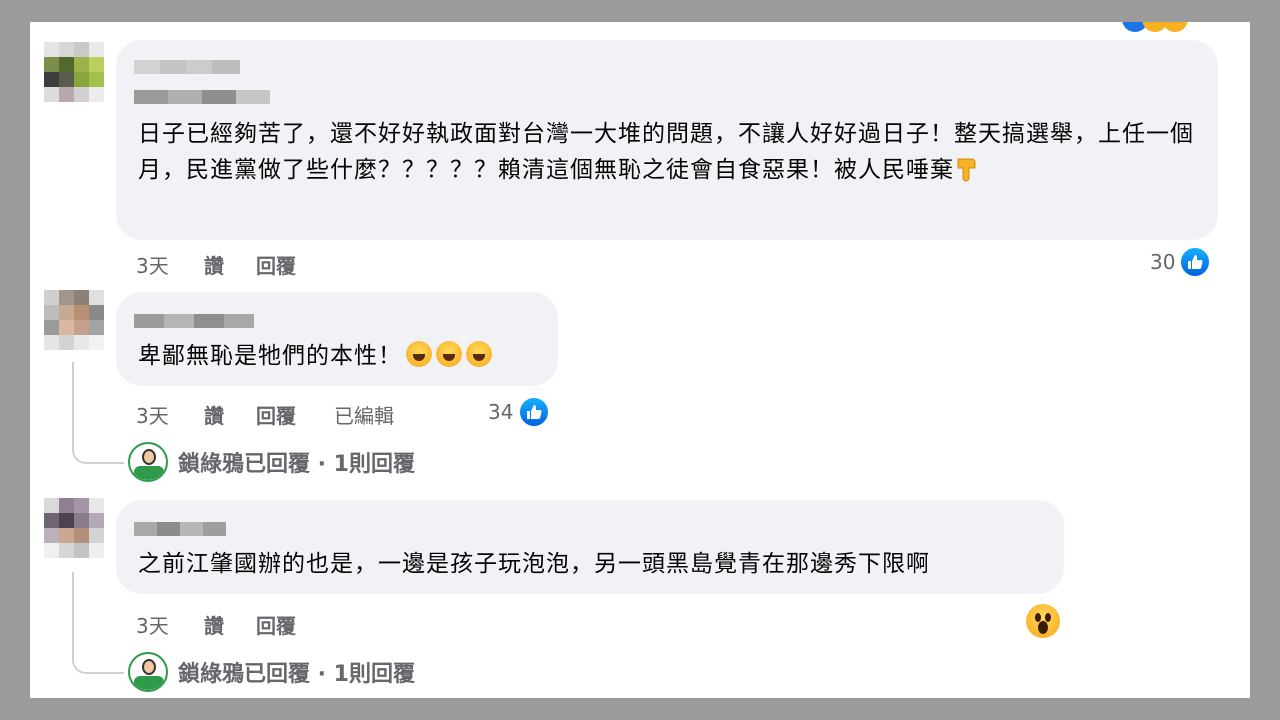 The image size is (1280, 720). What do you see at coordinates (202, 97) in the screenshot?
I see `author-subline-blurred` at bounding box center [202, 97].